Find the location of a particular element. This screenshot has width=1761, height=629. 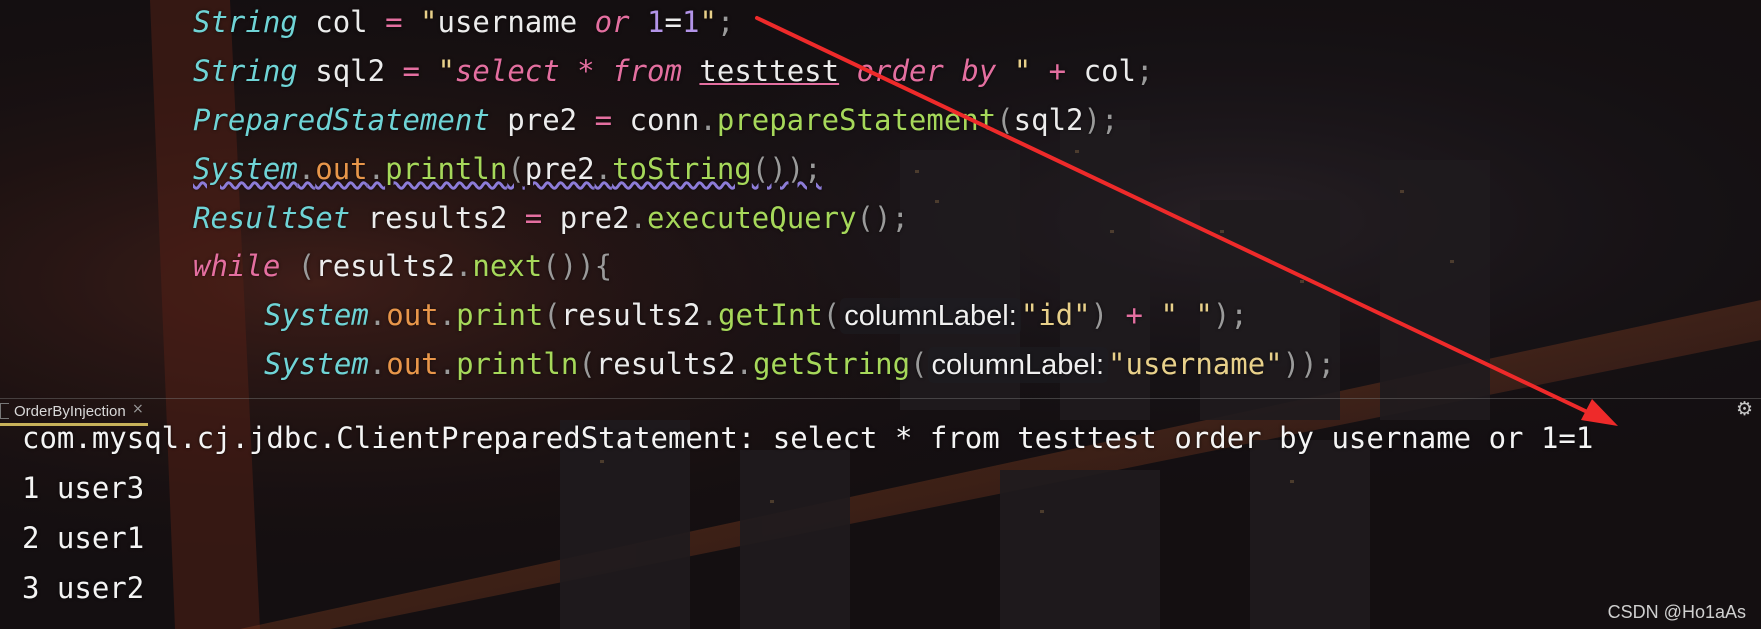

string-token: "id" is located at coordinates (1055, 315).